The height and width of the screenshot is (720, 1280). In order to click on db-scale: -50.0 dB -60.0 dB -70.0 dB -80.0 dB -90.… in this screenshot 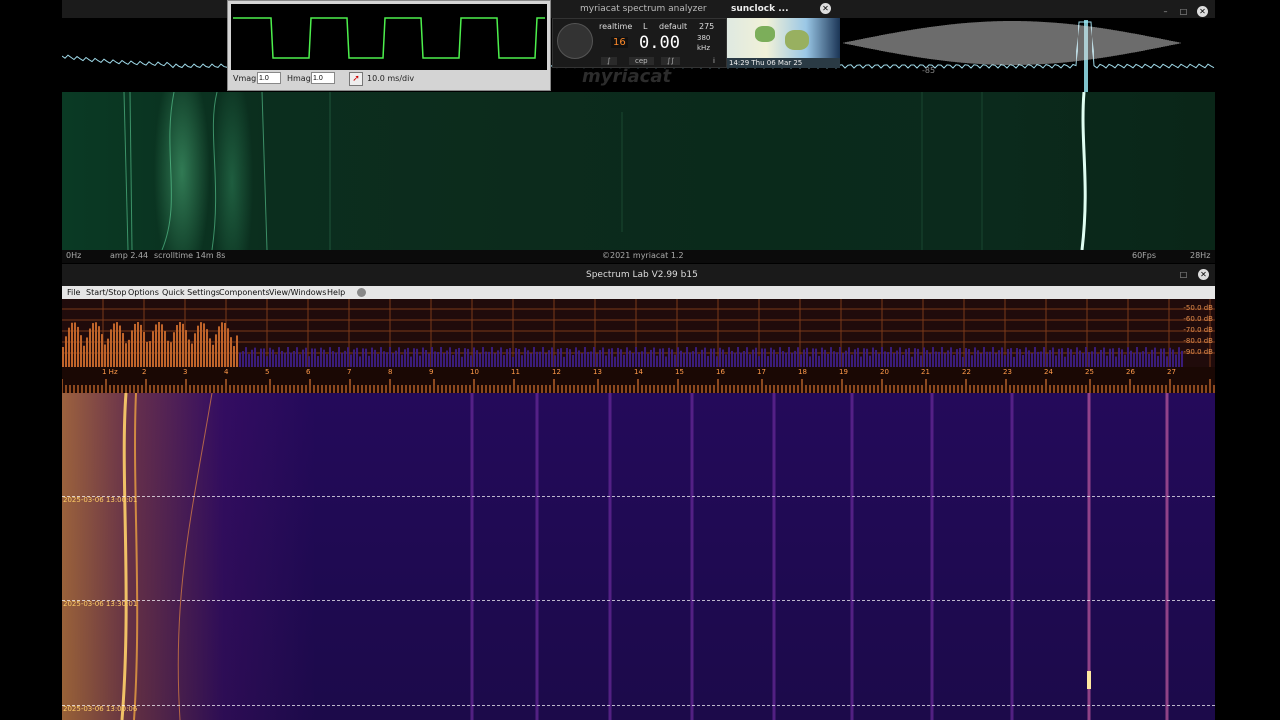, I will do `click(1198, 330)`.